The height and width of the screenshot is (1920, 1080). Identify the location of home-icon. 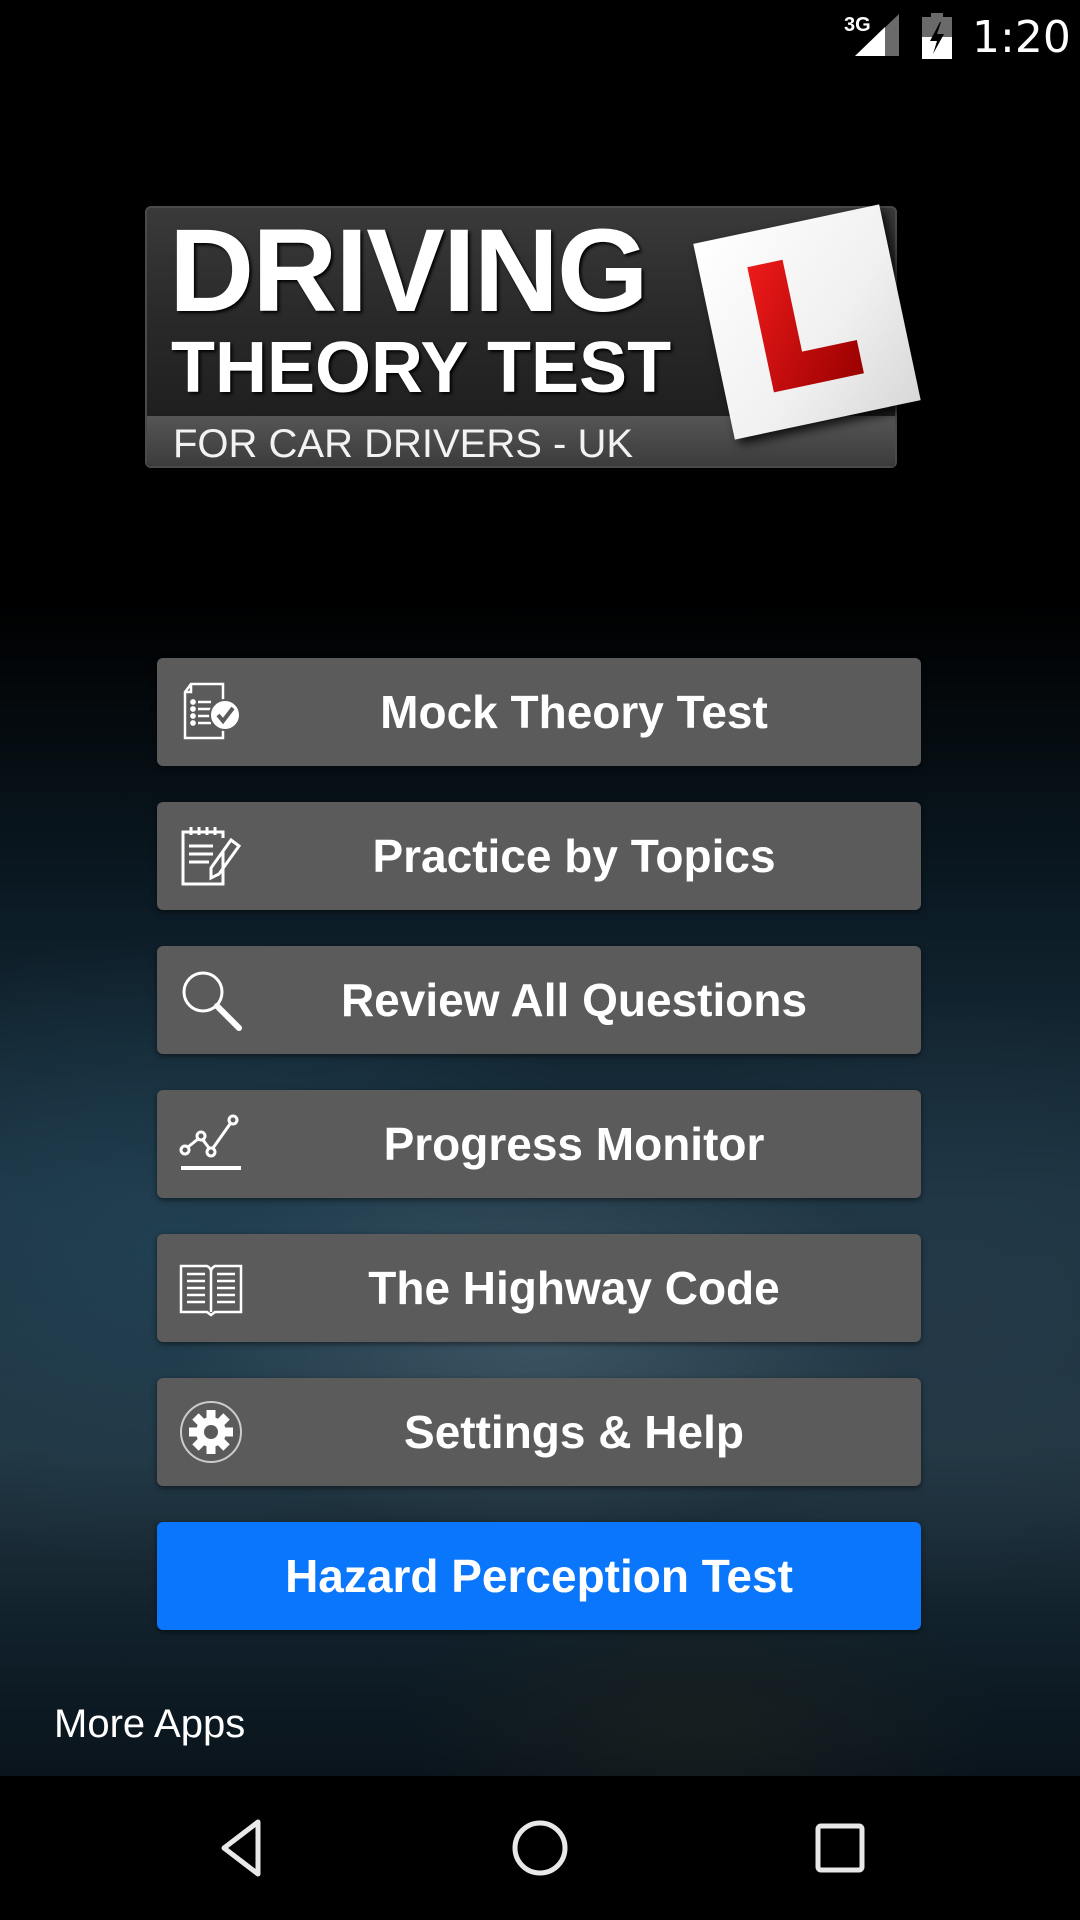
(540, 1848).